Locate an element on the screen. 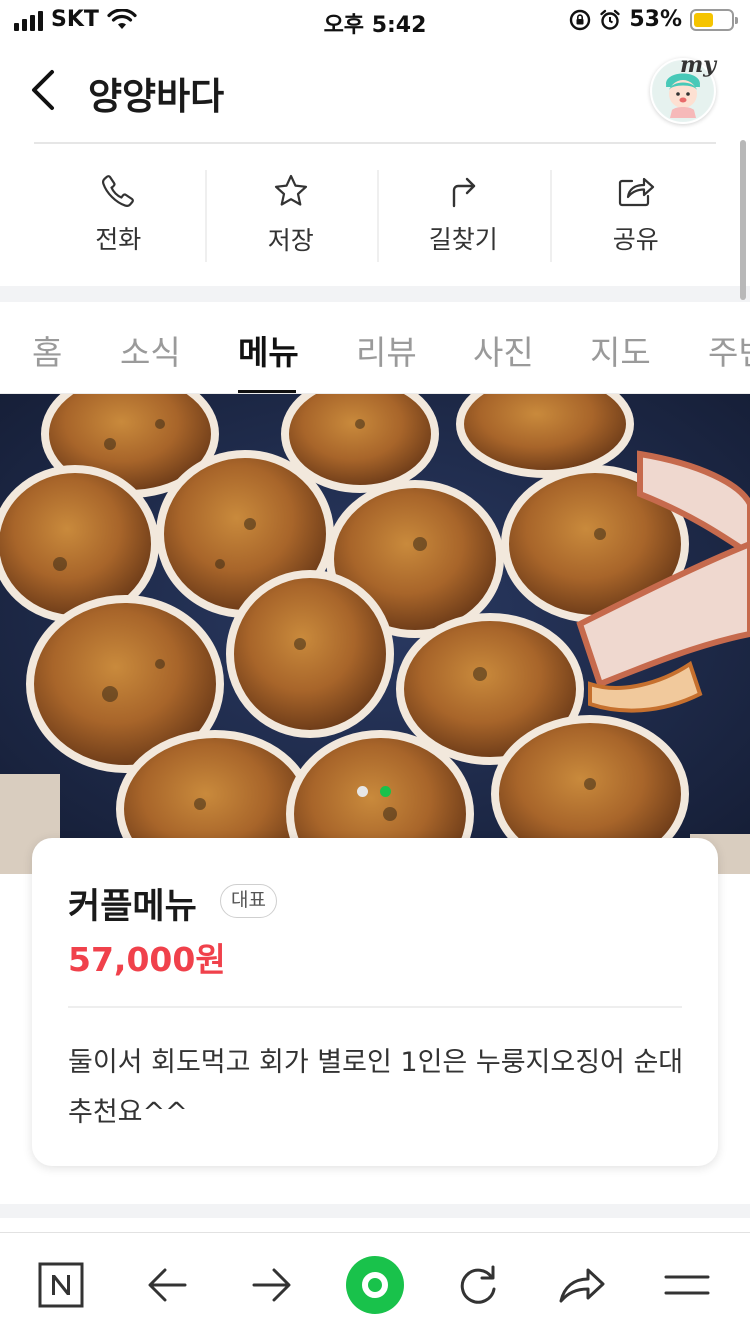 This screenshot has height=1334, width=750. tab-nearby: 주변 is located at coordinates (729, 350).